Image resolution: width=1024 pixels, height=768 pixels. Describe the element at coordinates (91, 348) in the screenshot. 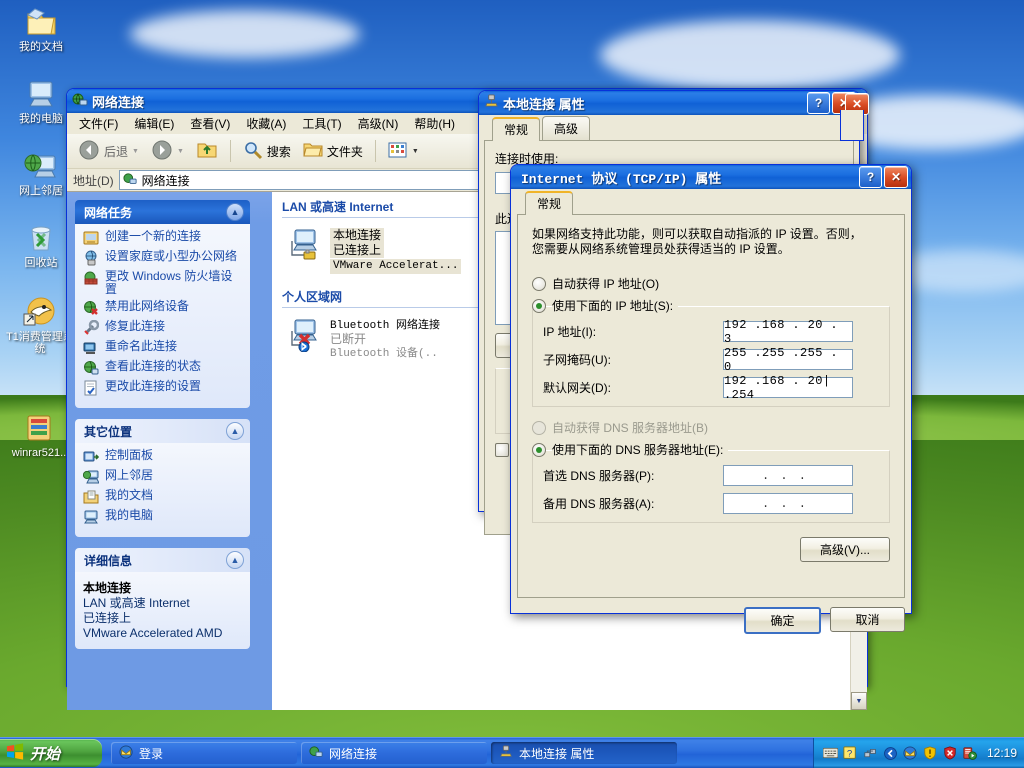

I see `rename-icon` at that location.